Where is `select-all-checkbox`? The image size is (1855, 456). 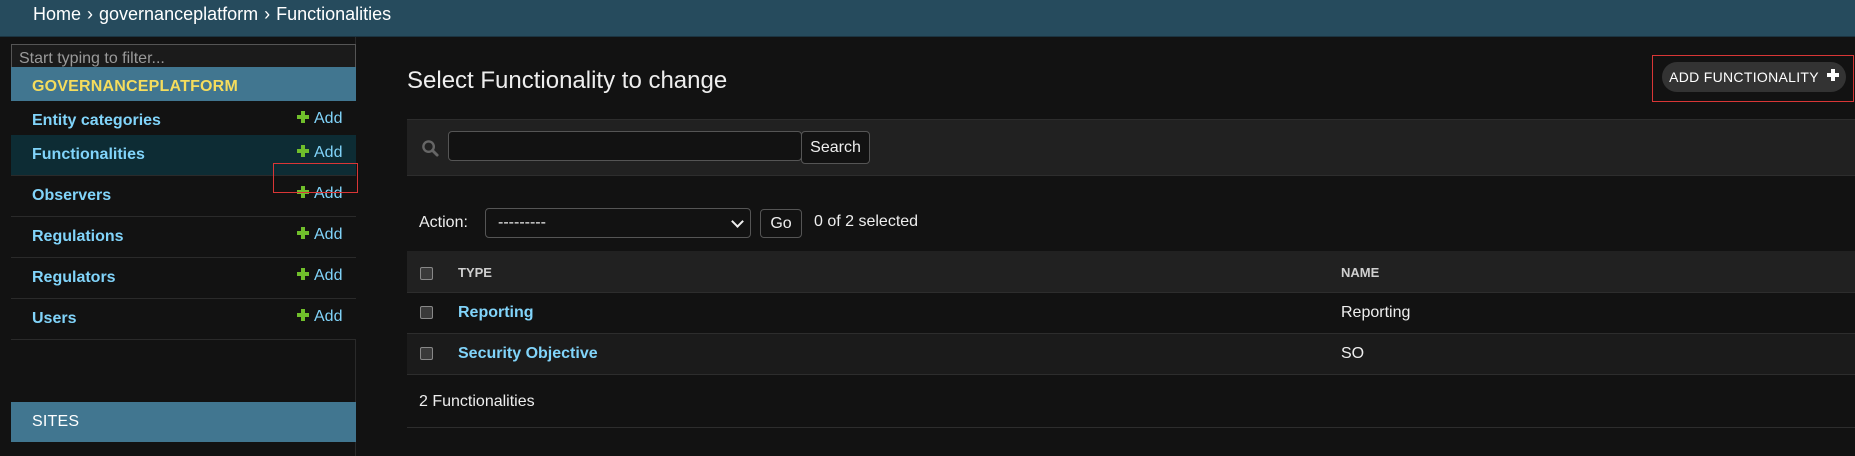
select-all-checkbox is located at coordinates (426, 273).